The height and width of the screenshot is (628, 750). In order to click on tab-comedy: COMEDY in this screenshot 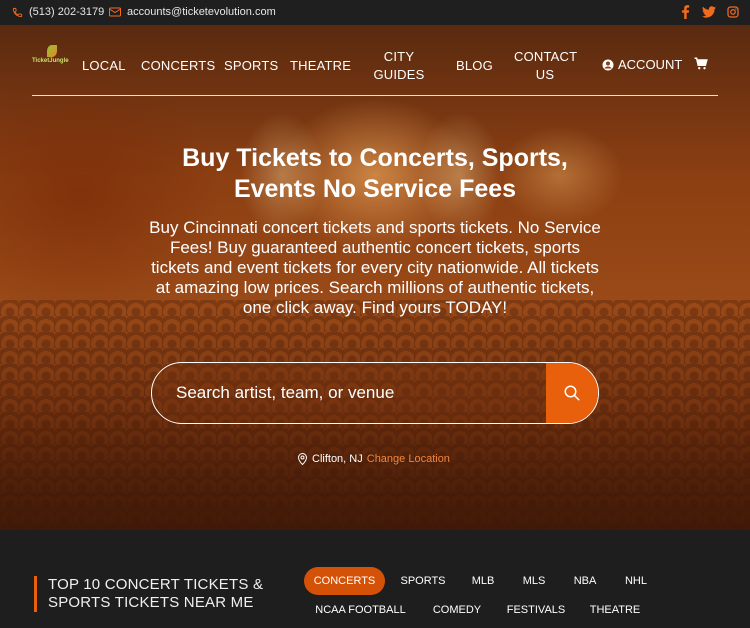, I will do `click(457, 610)`.